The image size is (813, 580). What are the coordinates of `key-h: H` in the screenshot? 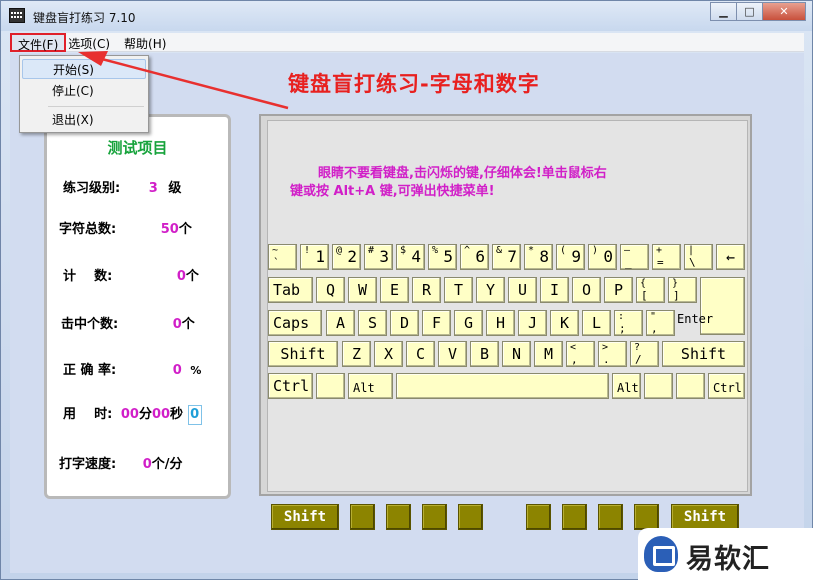 It's located at (500, 323).